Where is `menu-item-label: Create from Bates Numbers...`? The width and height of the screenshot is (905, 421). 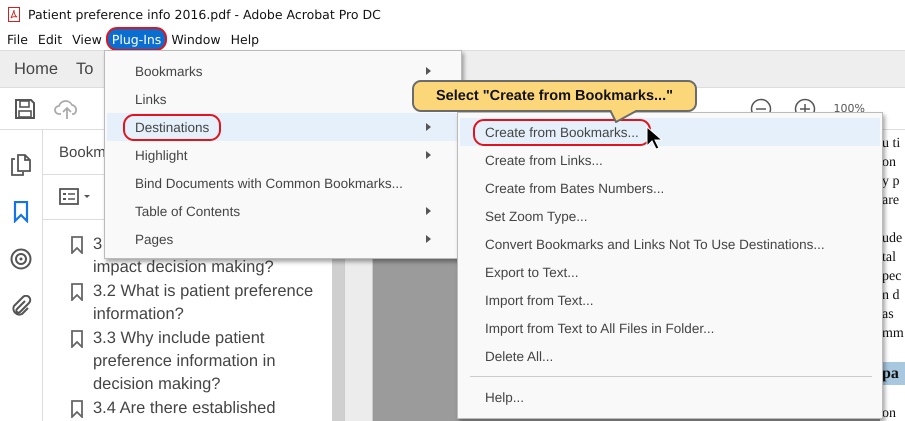 menu-item-label: Create from Bates Numbers... is located at coordinates (574, 189).